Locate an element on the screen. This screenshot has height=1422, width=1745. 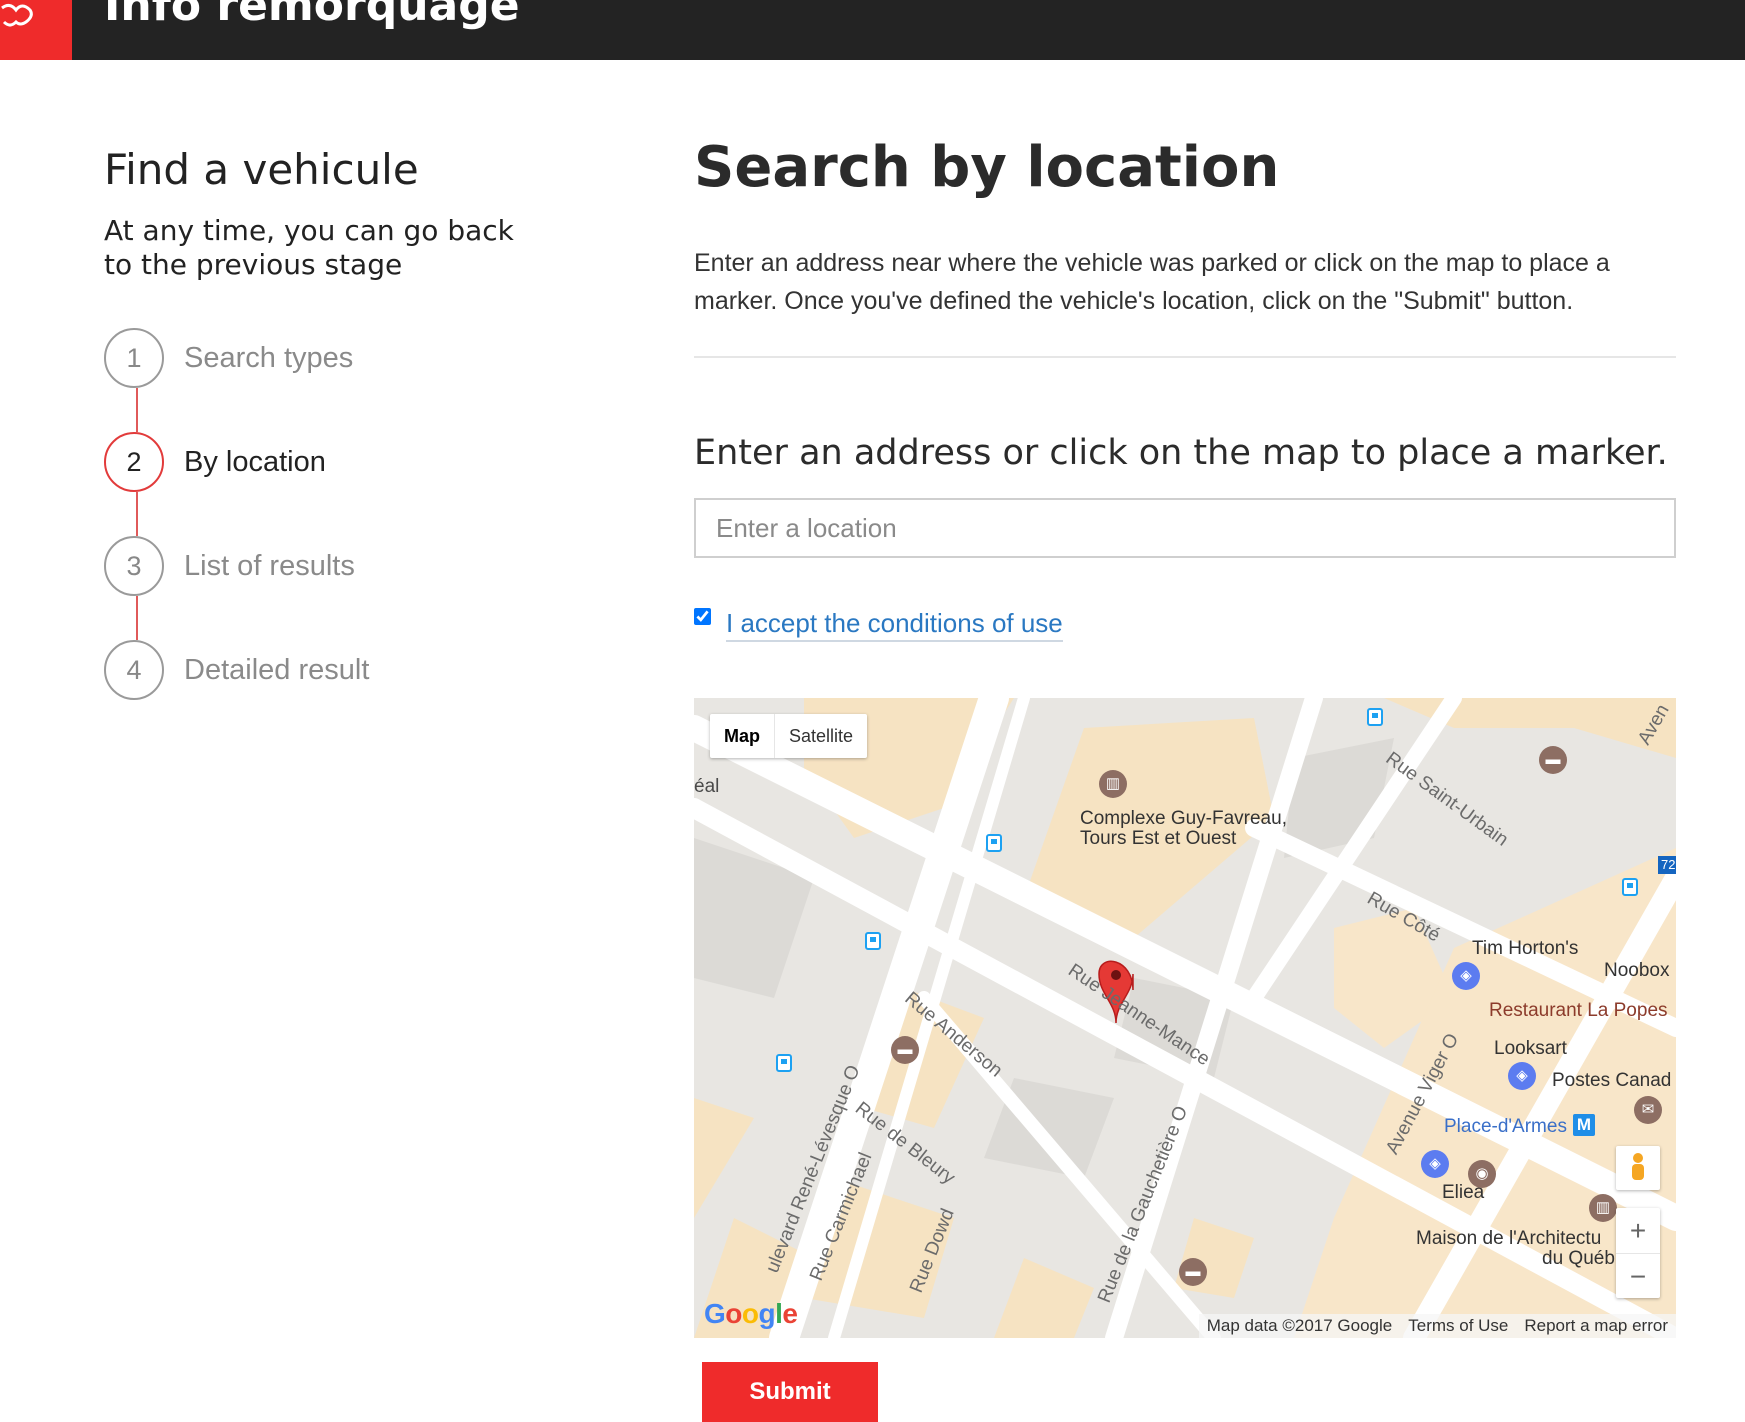
zoom-in-button: + is located at coordinates (1638, 1230).